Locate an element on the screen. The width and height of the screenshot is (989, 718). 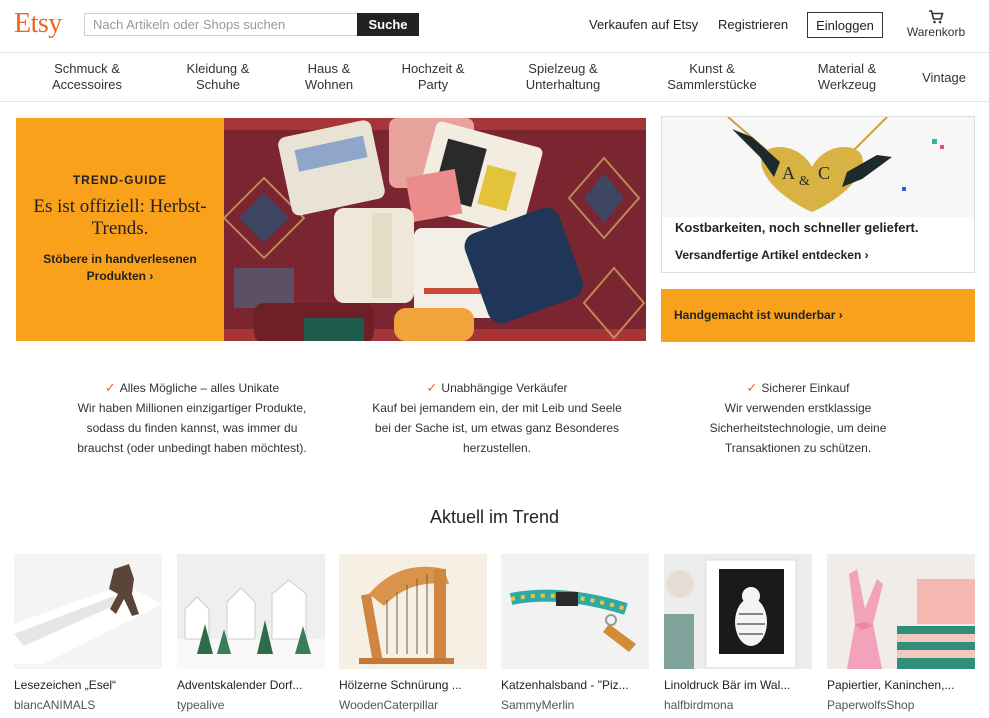
category-supplies: Material & Werkzeug is located at coordinates (847, 77).